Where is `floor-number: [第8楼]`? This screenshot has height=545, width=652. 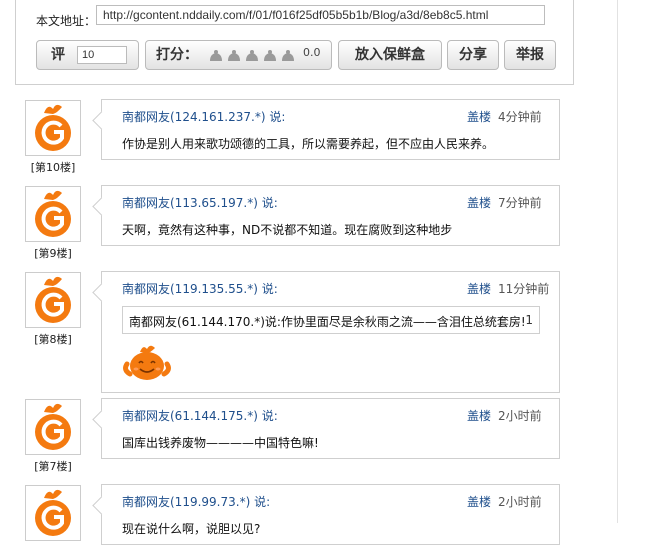 floor-number: [第8楼] is located at coordinates (53, 339).